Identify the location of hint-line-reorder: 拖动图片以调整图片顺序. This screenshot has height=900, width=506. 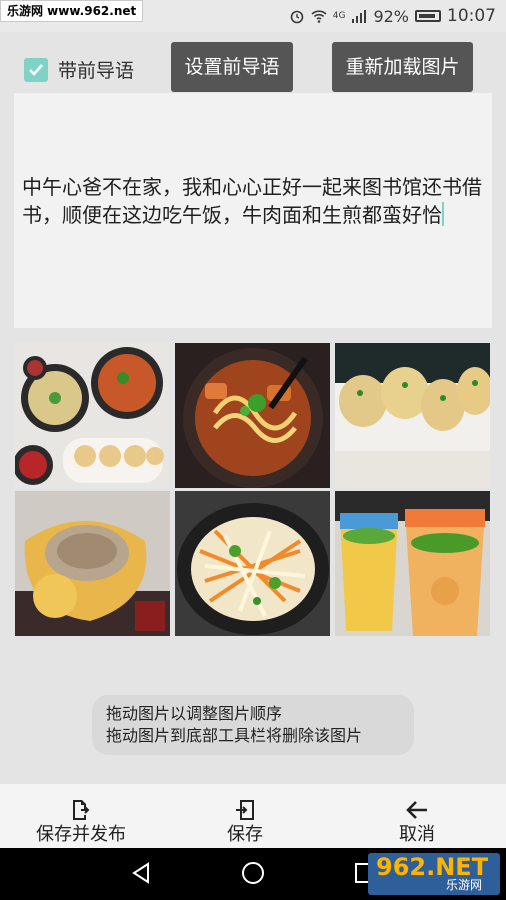
(194, 713).